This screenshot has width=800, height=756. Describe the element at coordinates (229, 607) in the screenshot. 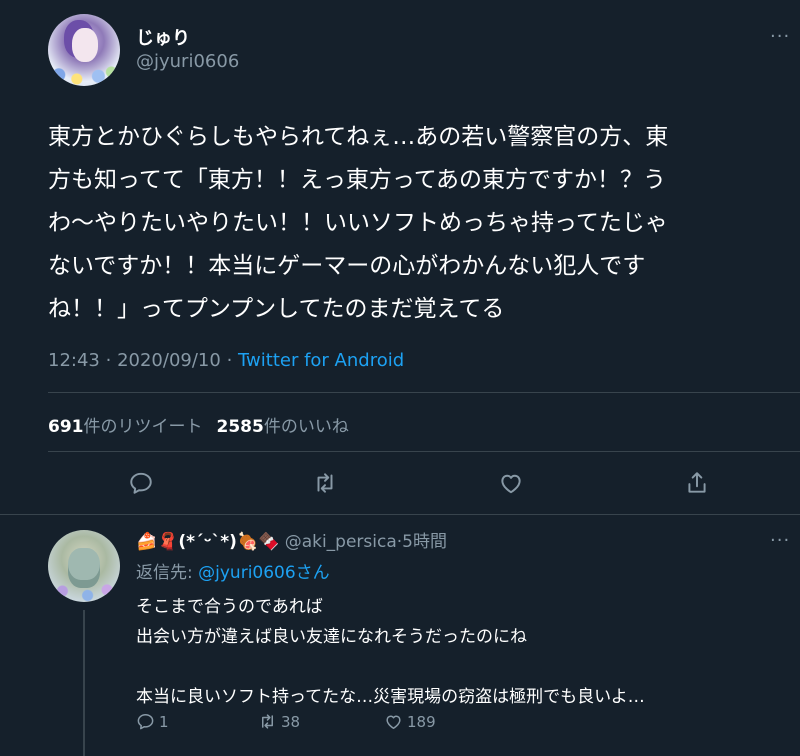

I see `reply-text-line: そこまで合うのであれば` at that location.